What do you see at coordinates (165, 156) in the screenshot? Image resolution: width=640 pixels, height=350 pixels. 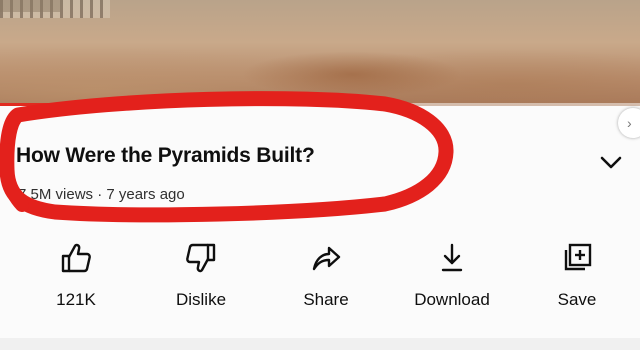 I see `video-title: How Were the Pyramids Built?` at bounding box center [165, 156].